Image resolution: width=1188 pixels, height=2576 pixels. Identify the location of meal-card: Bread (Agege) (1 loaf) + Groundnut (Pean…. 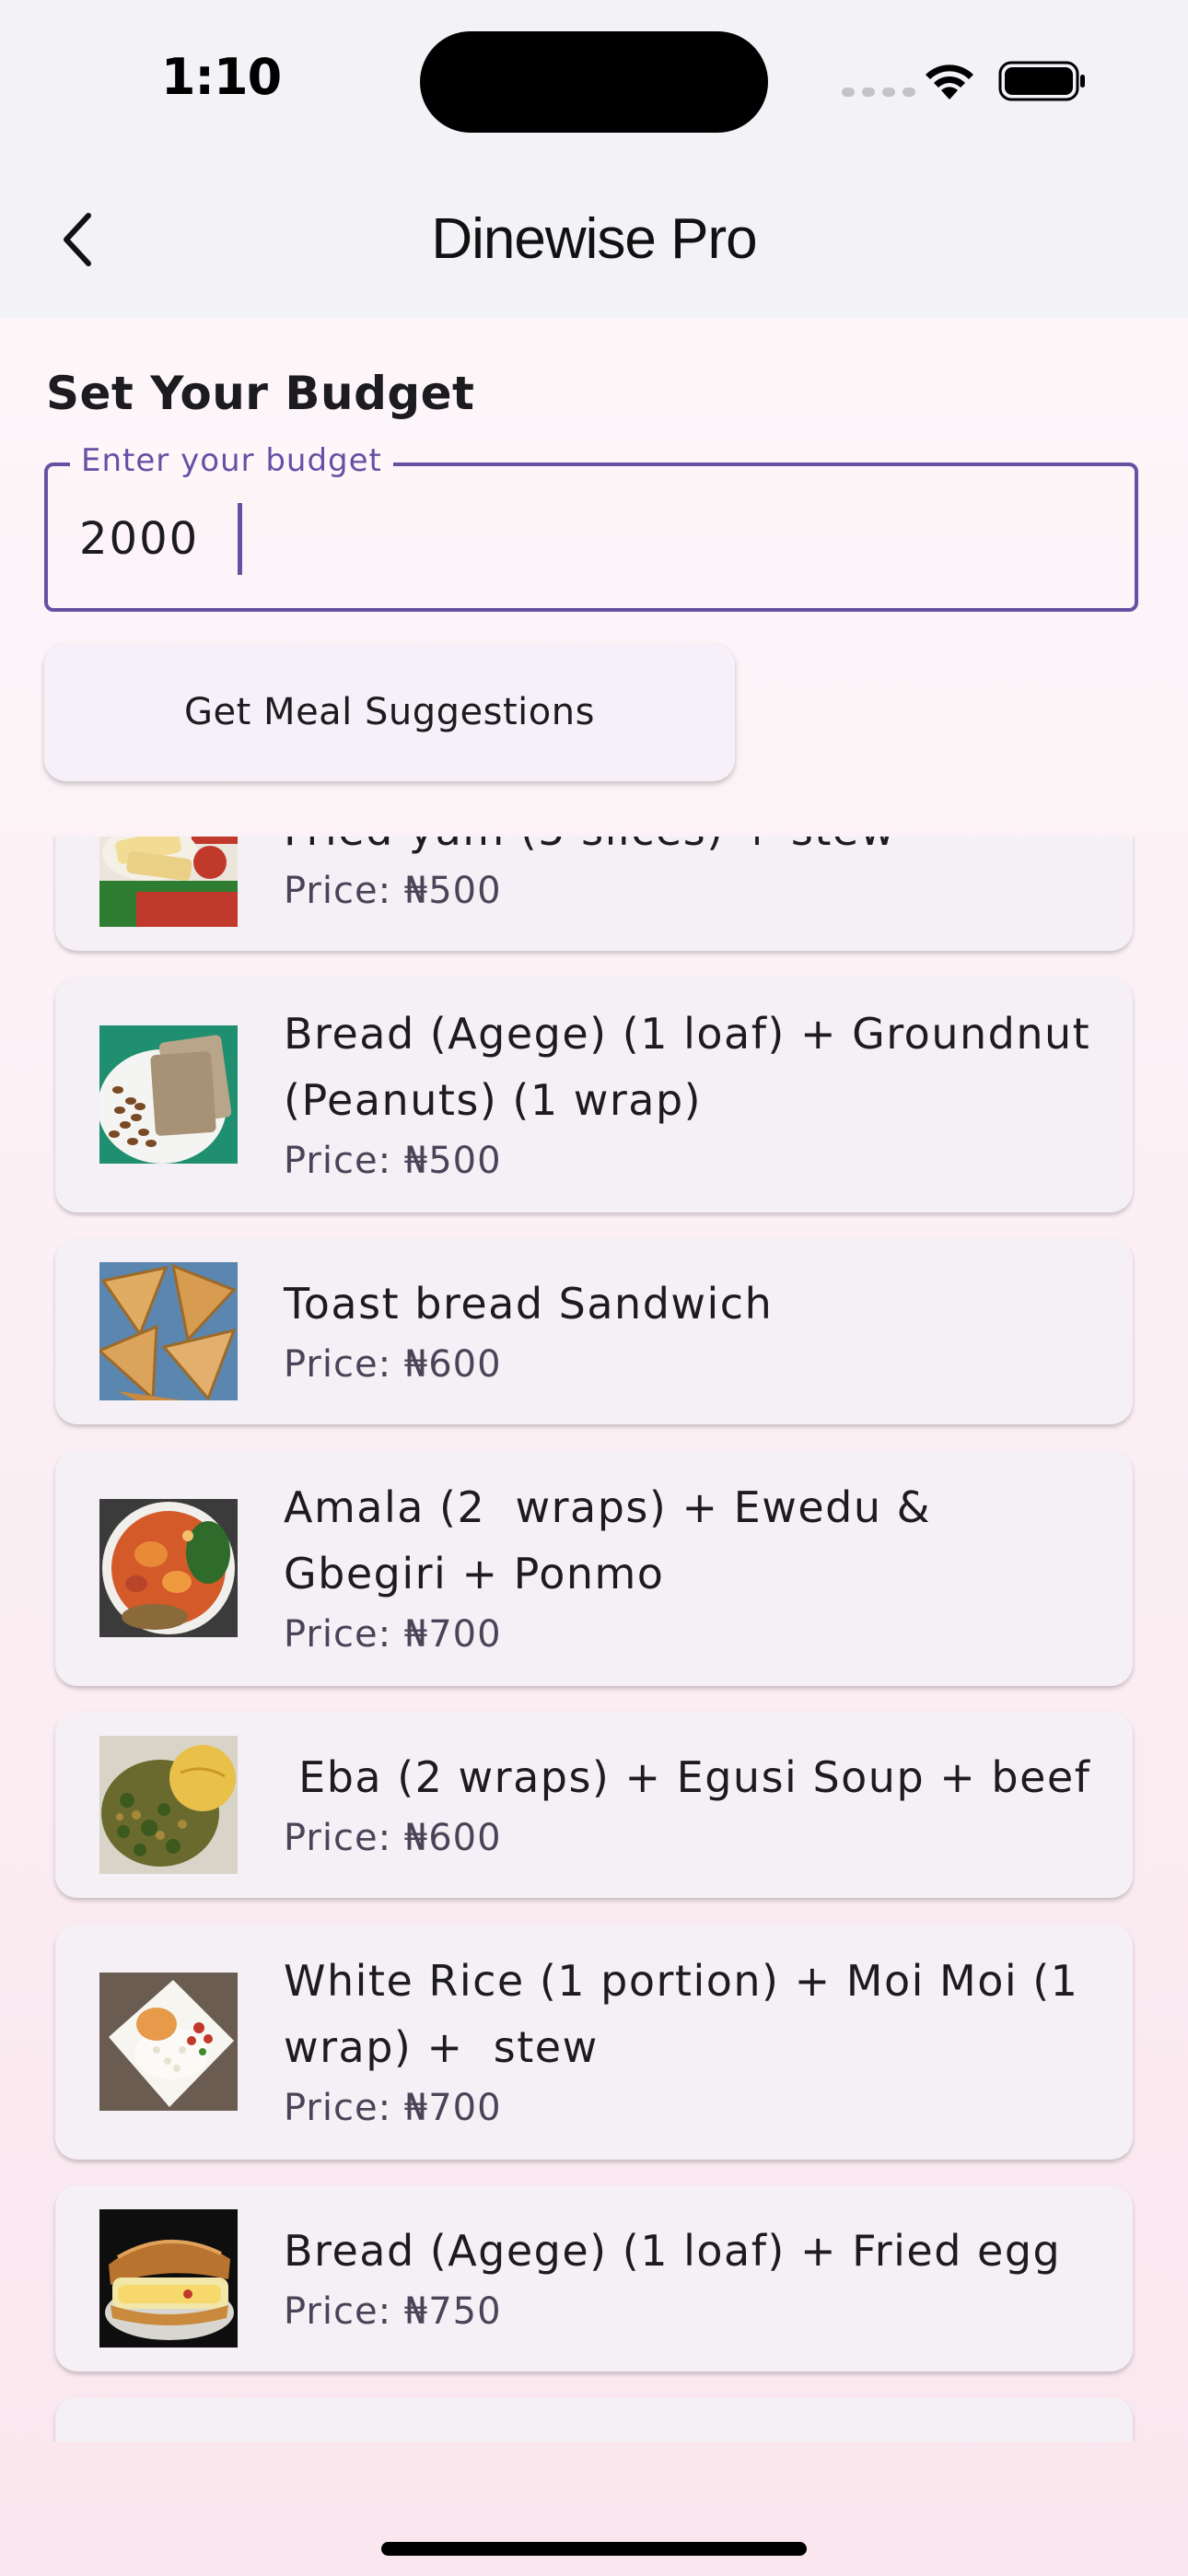
(594, 1094).